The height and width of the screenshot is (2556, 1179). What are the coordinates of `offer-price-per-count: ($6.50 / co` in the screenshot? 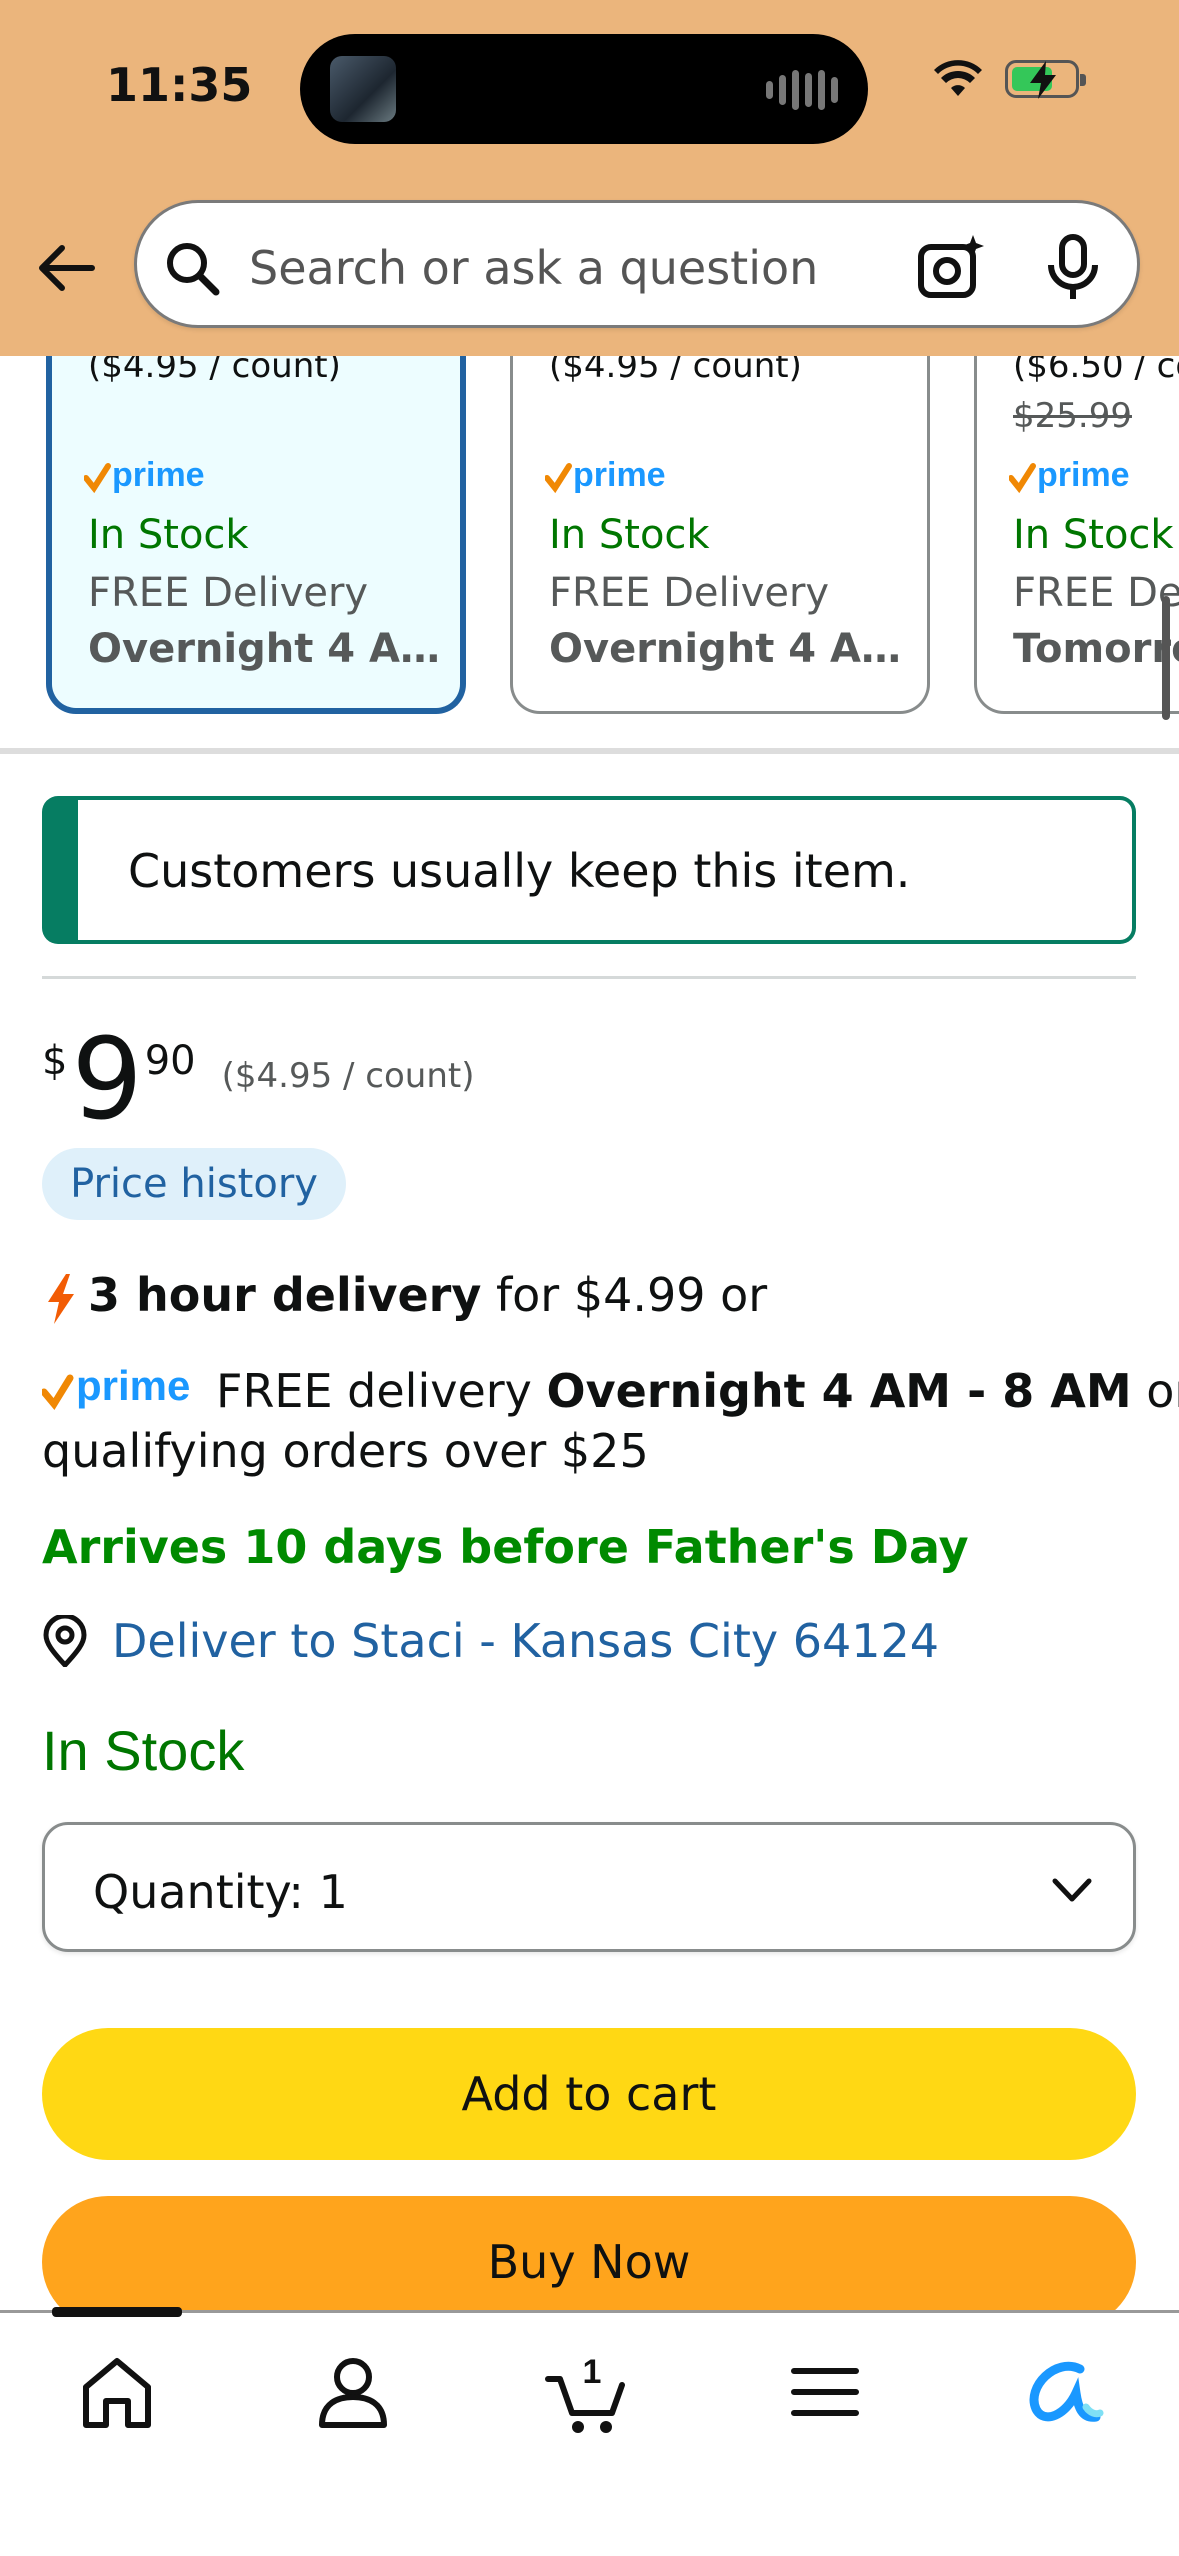 It's located at (1096, 371).